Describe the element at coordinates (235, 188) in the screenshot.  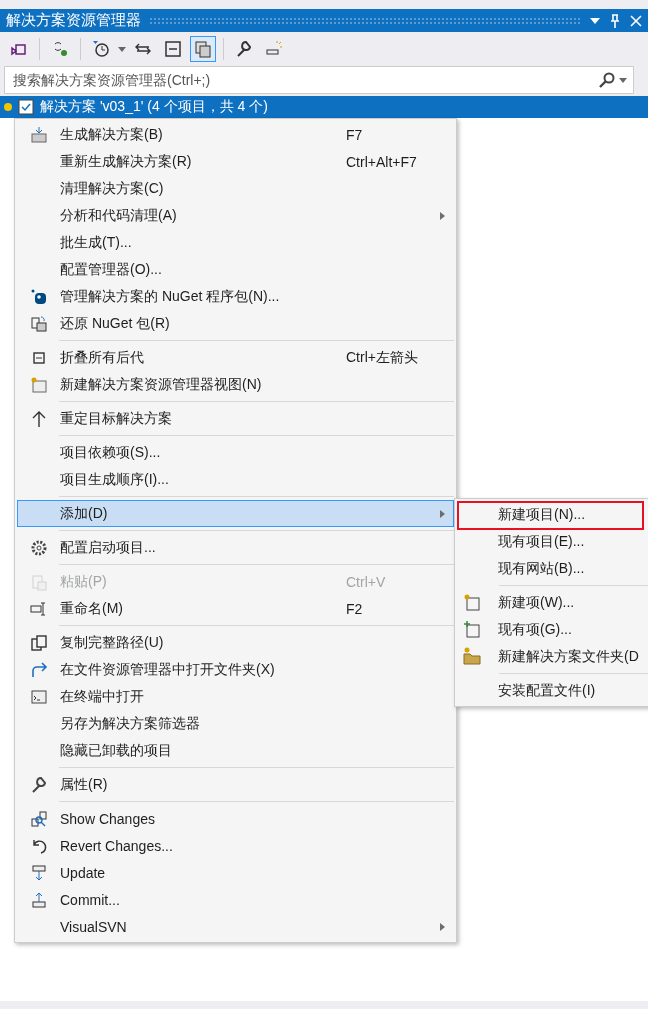
I see `menu-item: 清理解决方案(C)` at that location.